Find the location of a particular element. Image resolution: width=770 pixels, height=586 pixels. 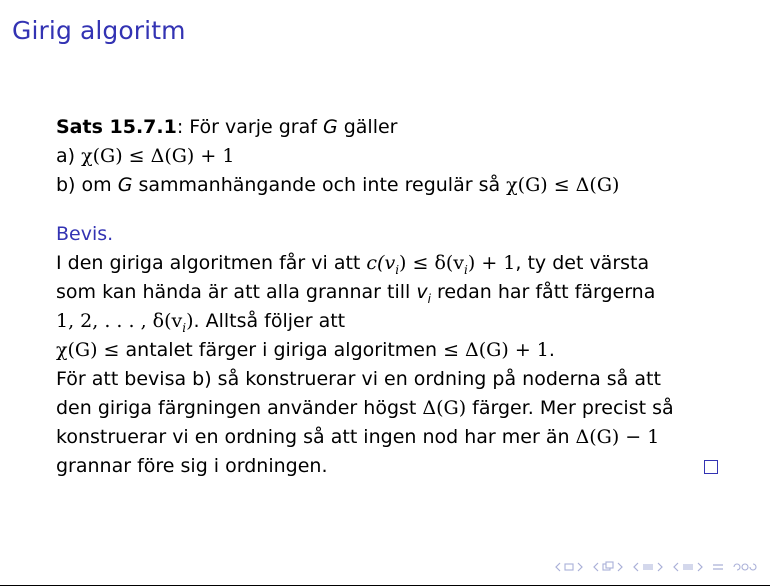

subsection-prev-icon is located at coordinates (596, 567).